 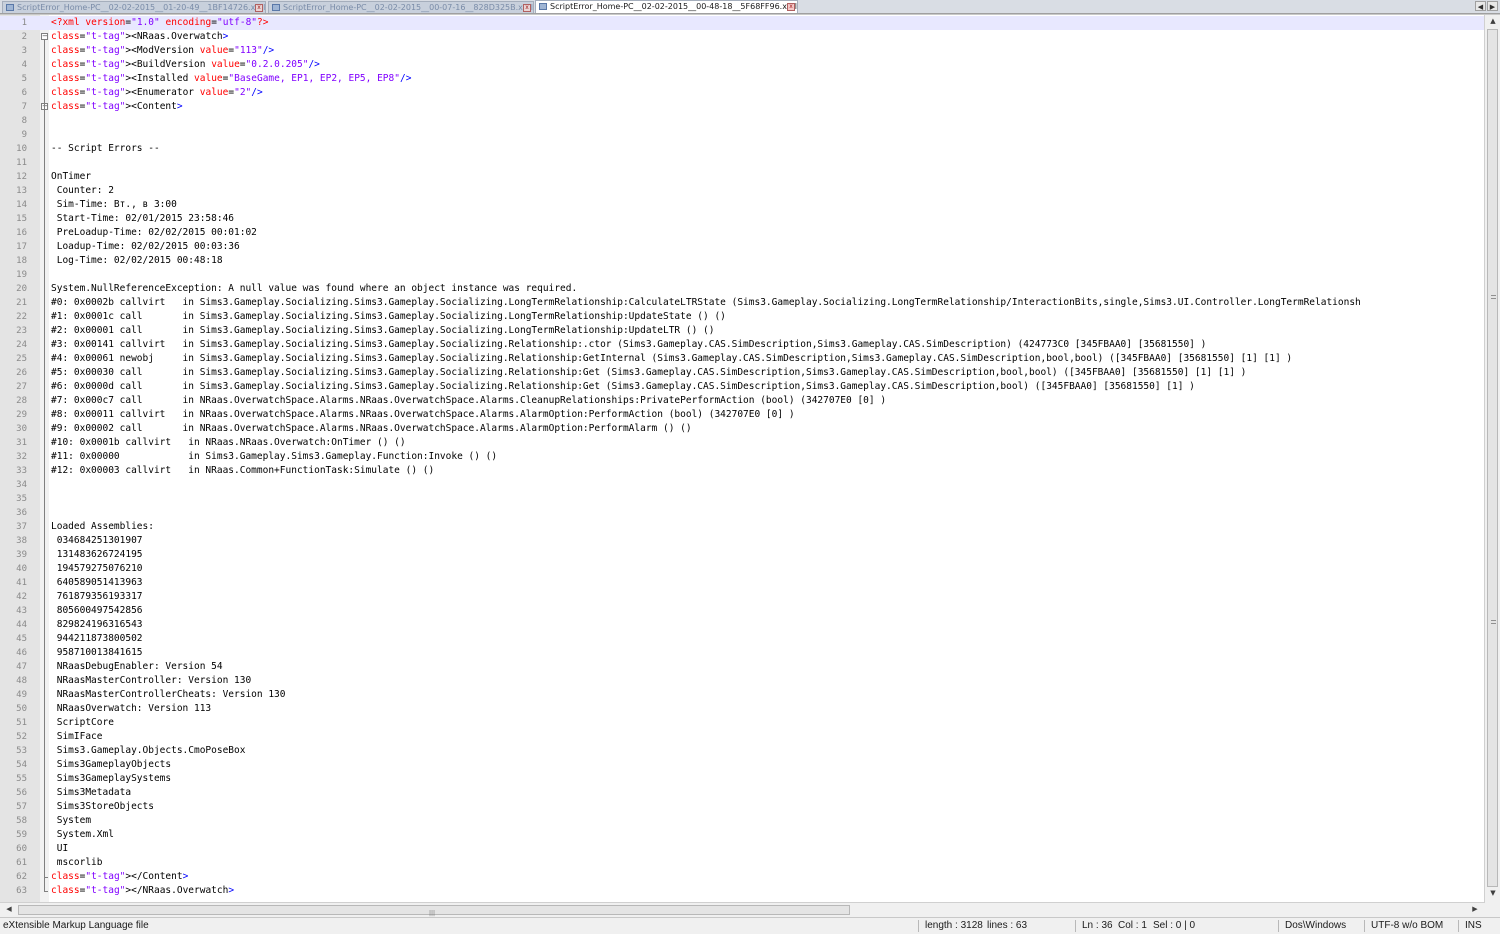 What do you see at coordinates (21, 415) in the screenshot?
I see `line-number: 29` at bounding box center [21, 415].